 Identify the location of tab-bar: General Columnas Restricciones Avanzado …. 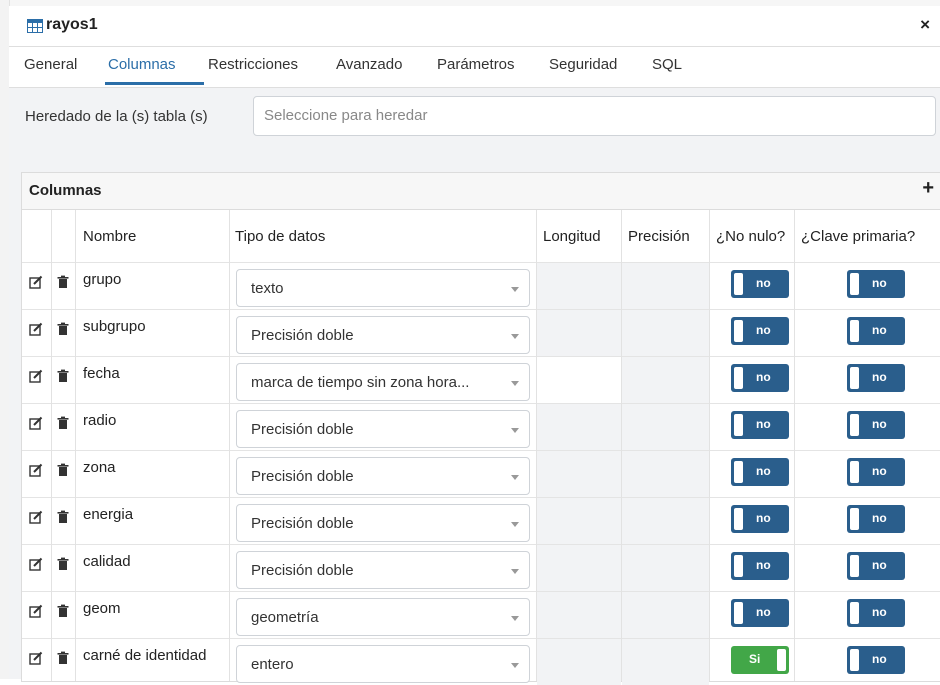
(474, 67).